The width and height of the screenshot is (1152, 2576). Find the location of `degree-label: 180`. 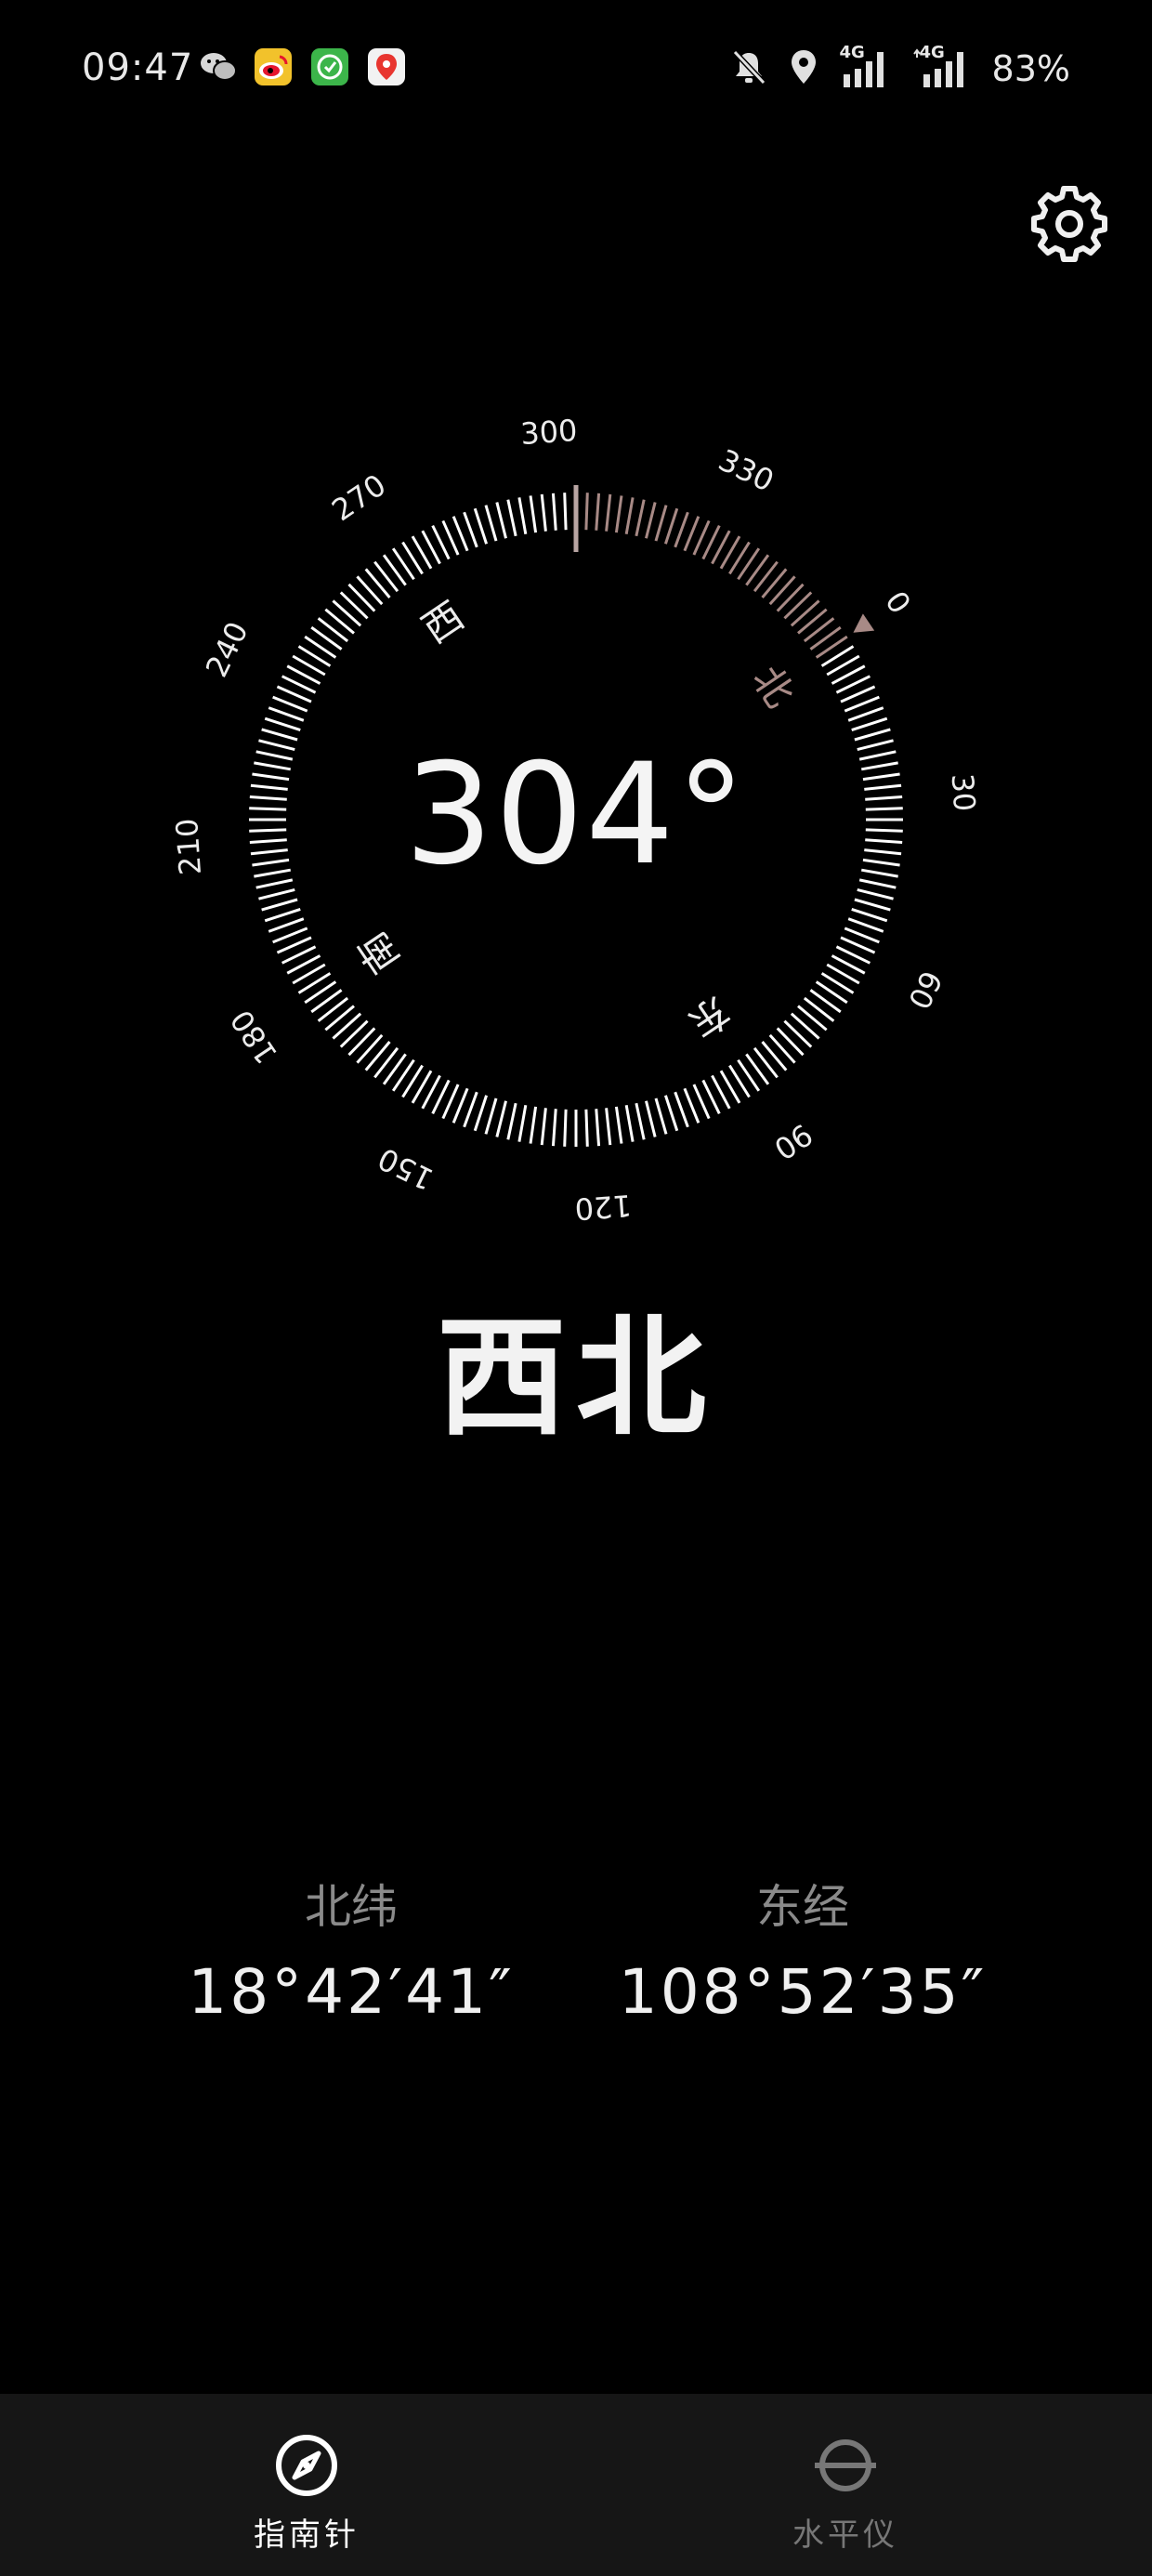

degree-label: 180 is located at coordinates (255, 1037).